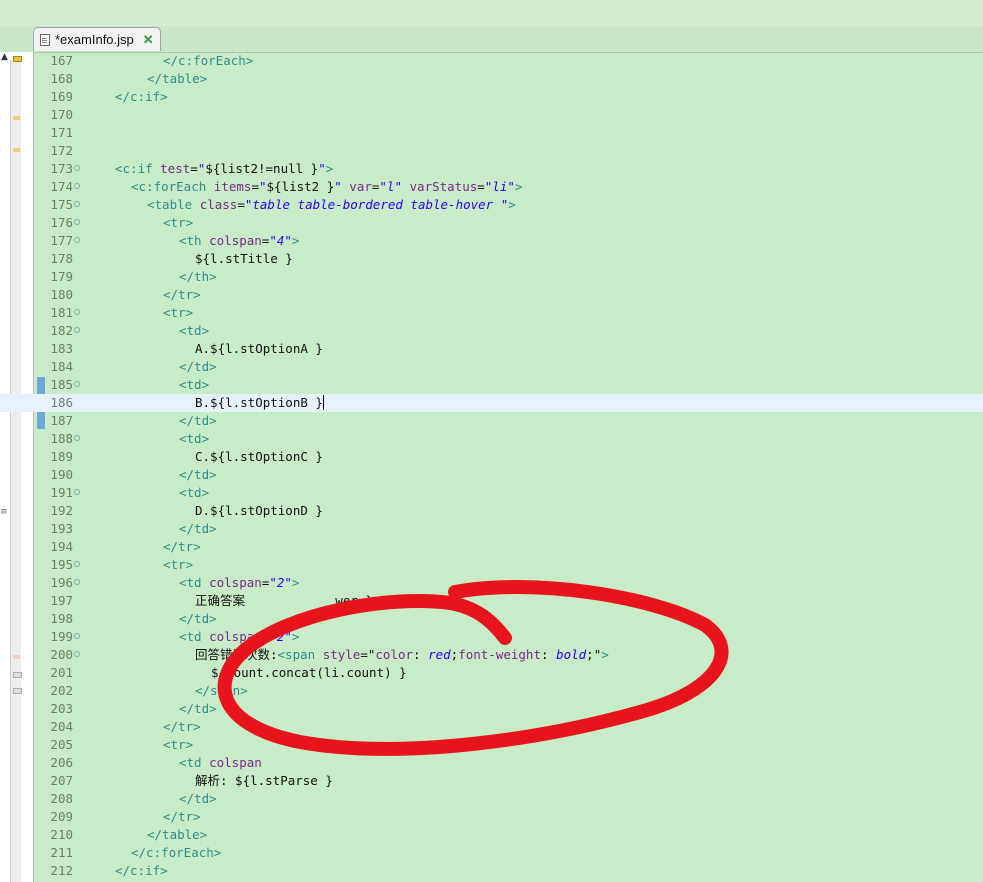 The width and height of the screenshot is (983, 882). What do you see at coordinates (491, 457) in the screenshot?
I see `code-line: 189 C.${l.stOptionC }` at bounding box center [491, 457].